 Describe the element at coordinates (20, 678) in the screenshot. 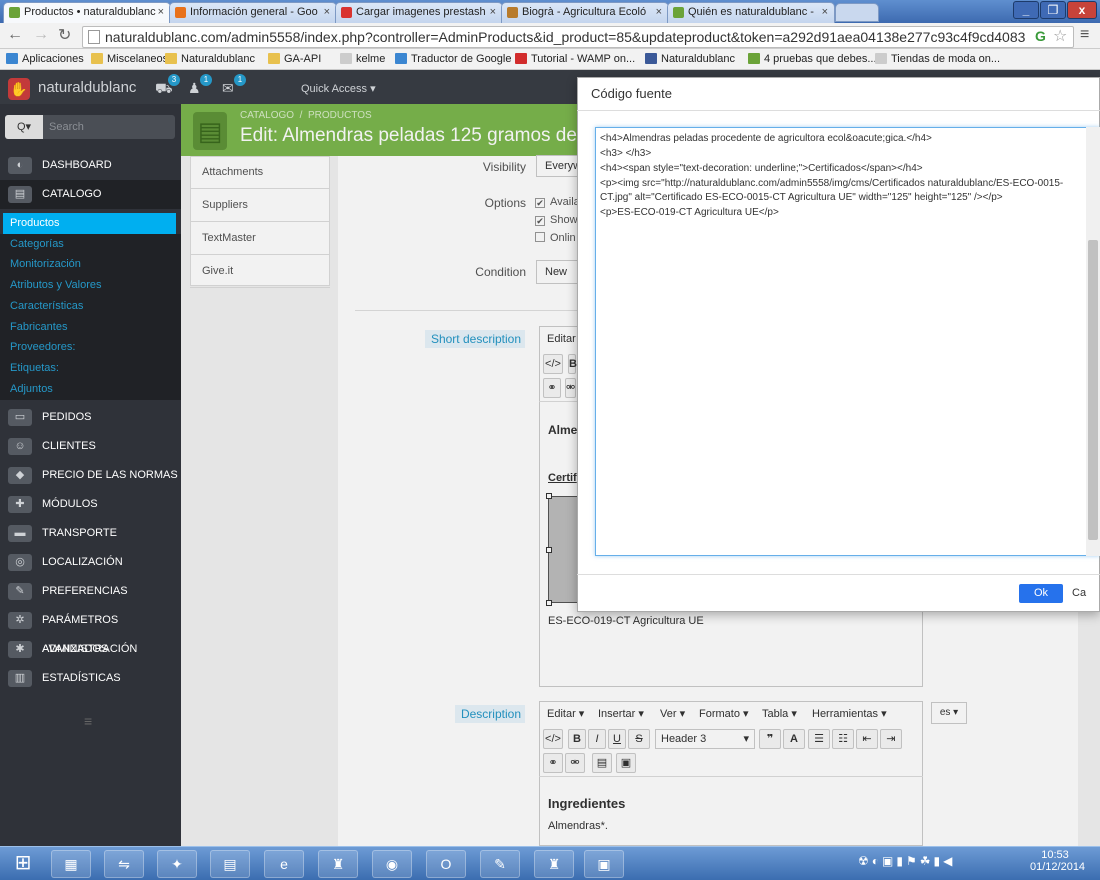

I see `sidebar-section-icon: ▥` at that location.